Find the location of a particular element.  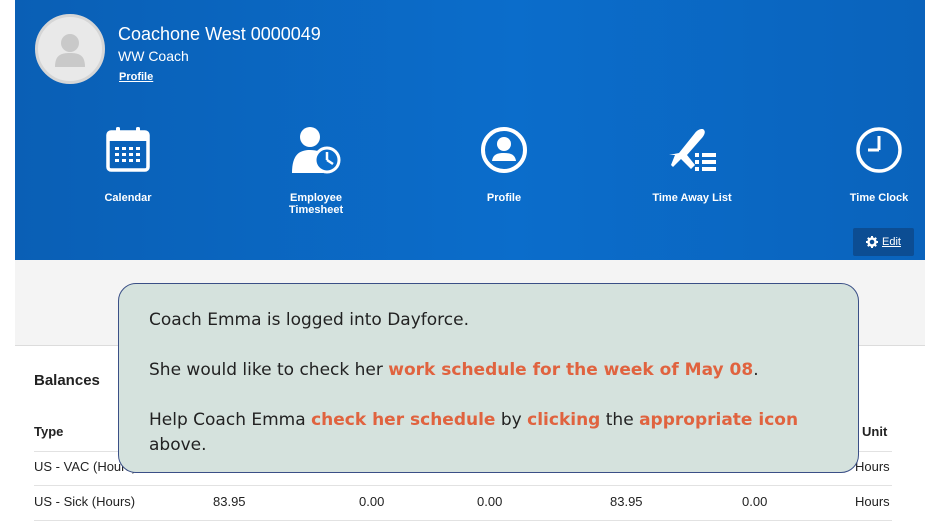

user-silhouette-icon is located at coordinates (70, 50).